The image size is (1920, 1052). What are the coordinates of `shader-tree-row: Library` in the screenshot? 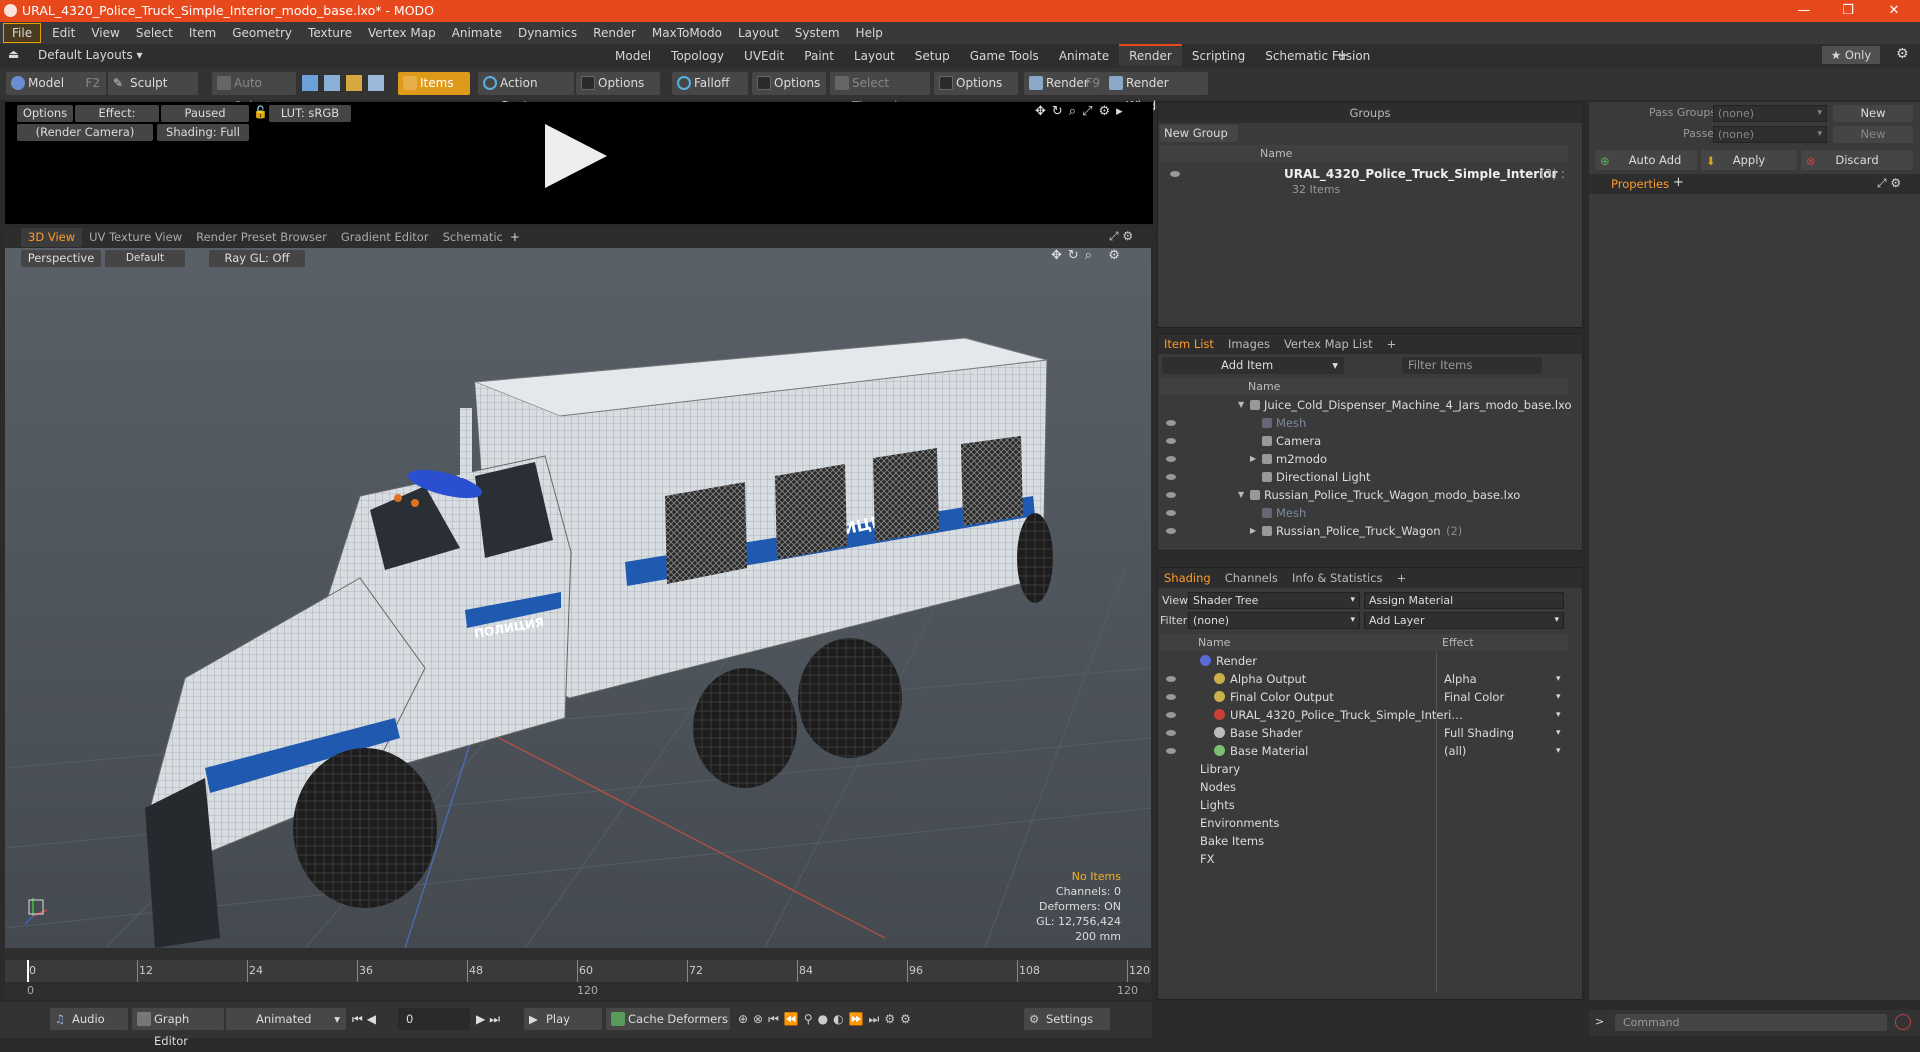 It's located at (1364, 769).